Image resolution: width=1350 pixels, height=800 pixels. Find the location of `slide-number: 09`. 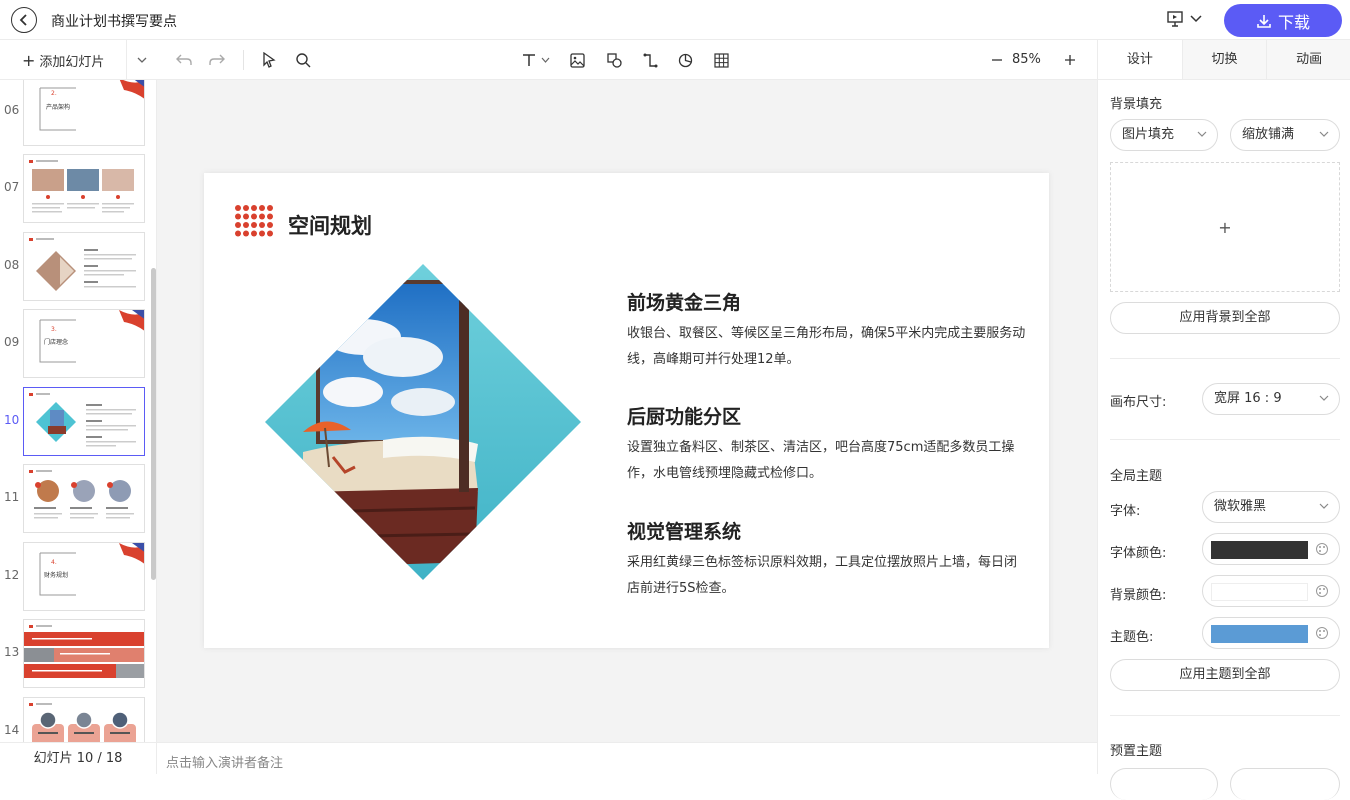

slide-number: 09 is located at coordinates (12, 342).